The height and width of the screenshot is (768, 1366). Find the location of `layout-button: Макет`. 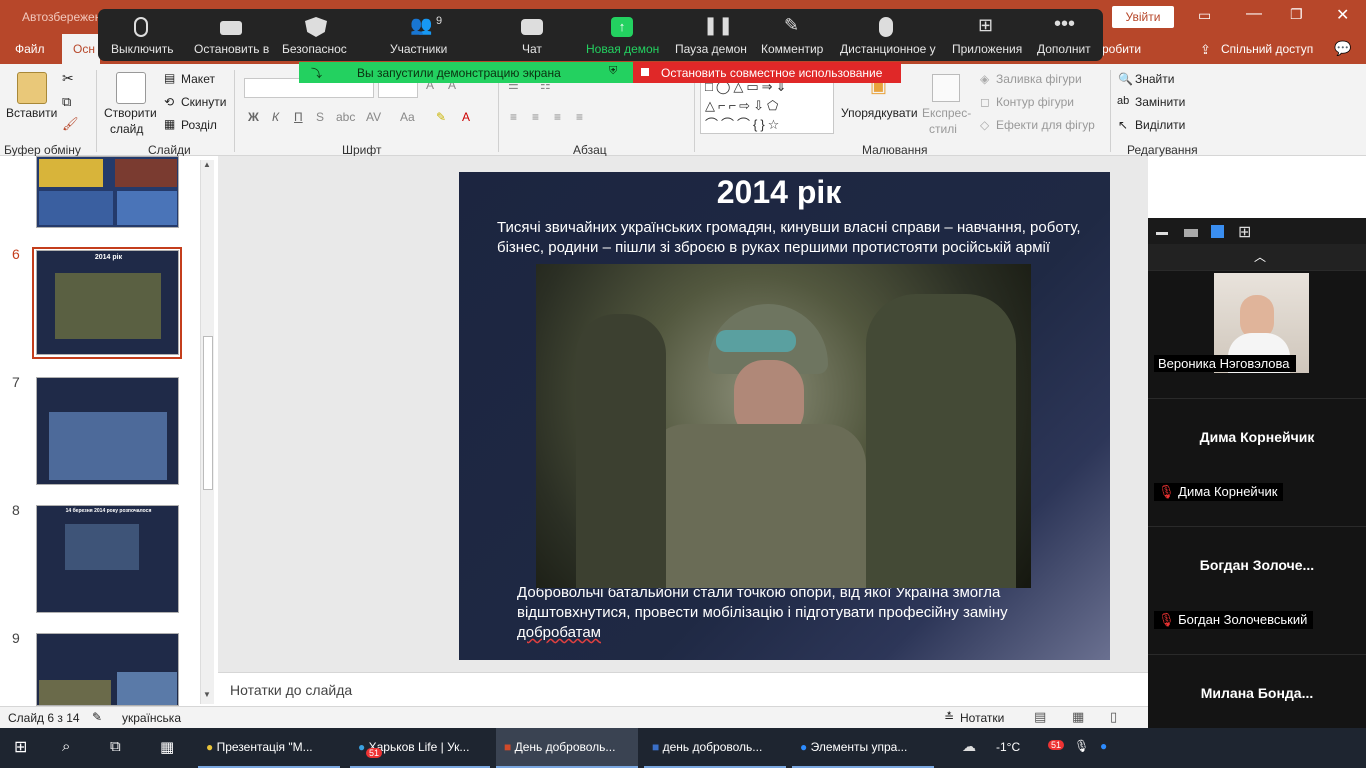

layout-button: Макет is located at coordinates (198, 79).